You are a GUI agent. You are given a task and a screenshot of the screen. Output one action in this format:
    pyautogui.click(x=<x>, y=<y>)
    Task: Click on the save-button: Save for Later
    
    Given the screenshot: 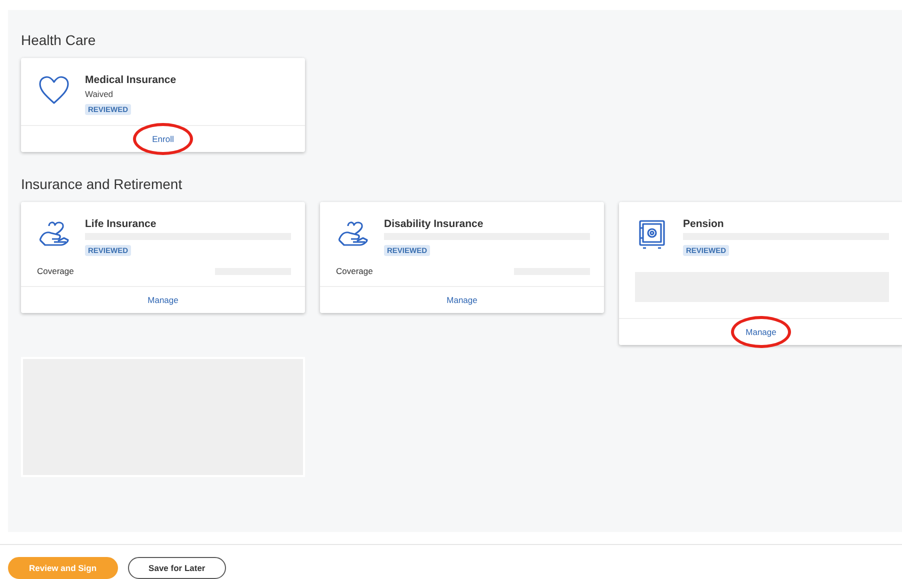 What is the action you would take?
    pyautogui.click(x=177, y=568)
    